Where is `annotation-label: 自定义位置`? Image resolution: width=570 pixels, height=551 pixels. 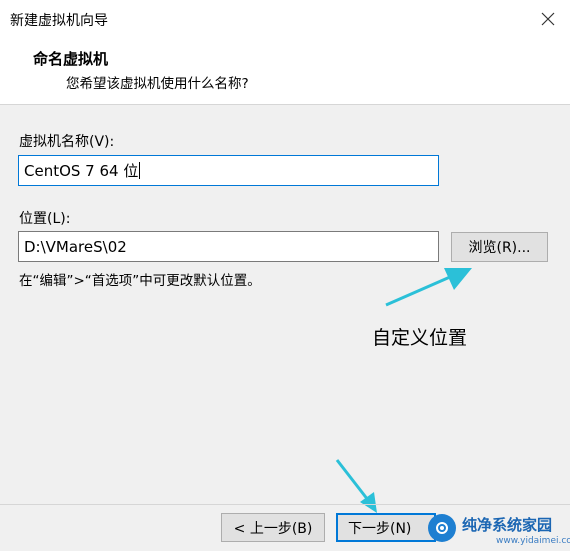
annotation-label: 自定义位置 is located at coordinates (420, 338).